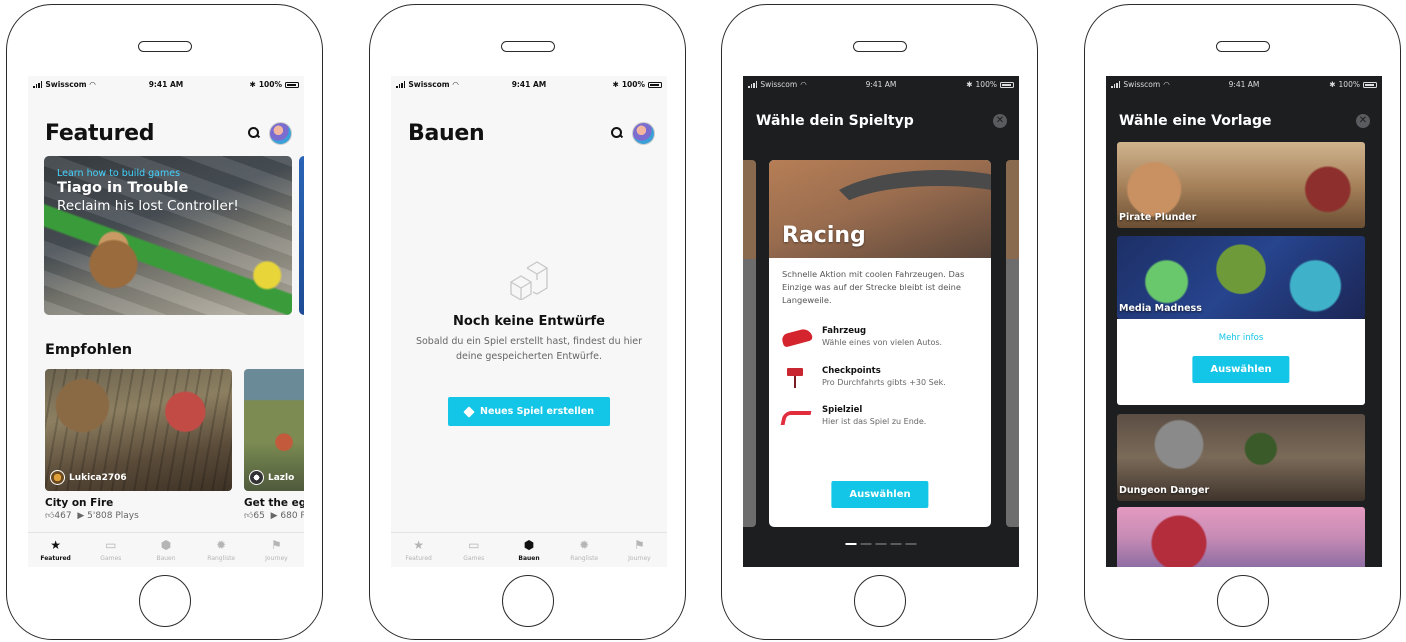 The width and height of the screenshot is (1406, 642). Describe the element at coordinates (880, 416) in the screenshot. I see `feature-item: Spielziel Hier ist das Spiel zu Ende.` at that location.